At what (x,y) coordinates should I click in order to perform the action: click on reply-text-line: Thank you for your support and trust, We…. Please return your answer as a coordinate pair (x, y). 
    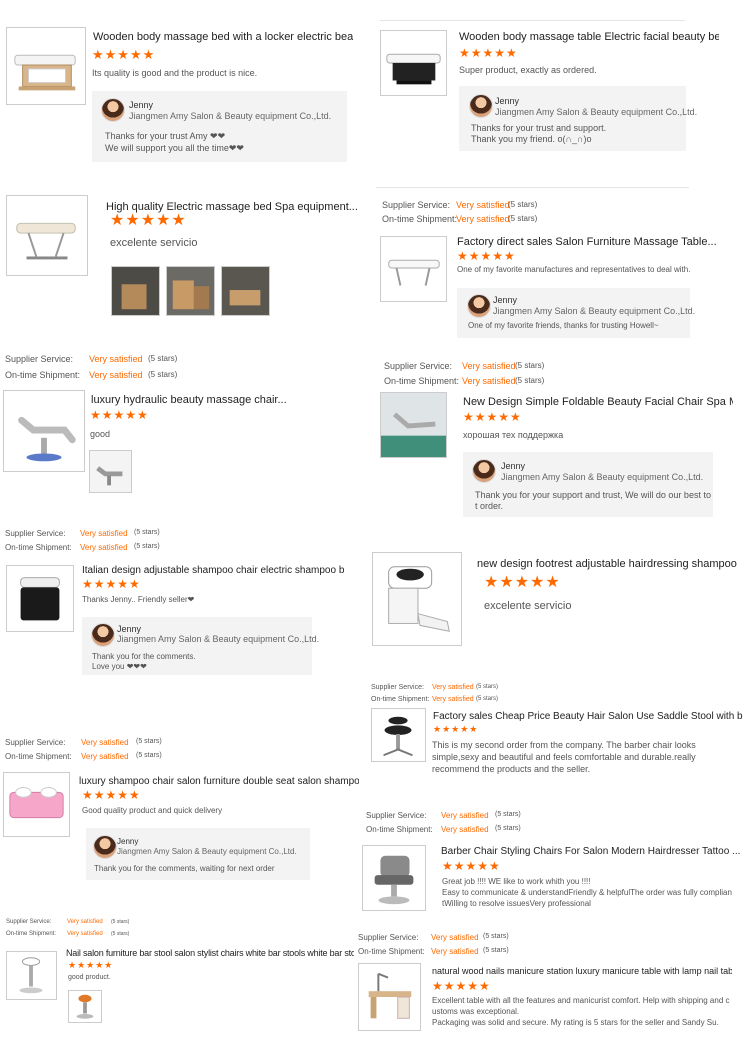
    Looking at the image, I should click on (594, 495).